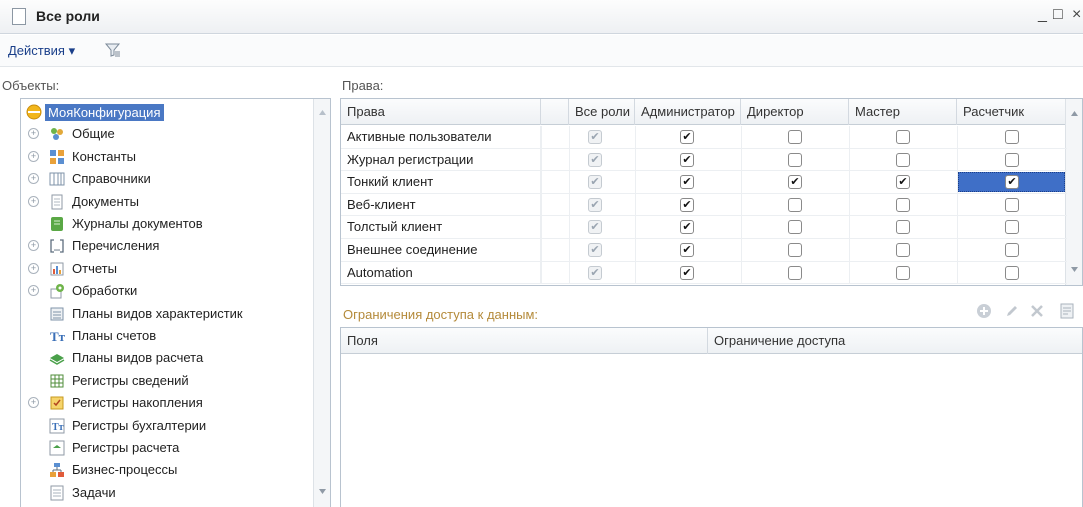 The image size is (1083, 507). What do you see at coordinates (704, 137) in the screenshot?
I see `table-row: Активные пользователи ✔ ✔` at bounding box center [704, 137].